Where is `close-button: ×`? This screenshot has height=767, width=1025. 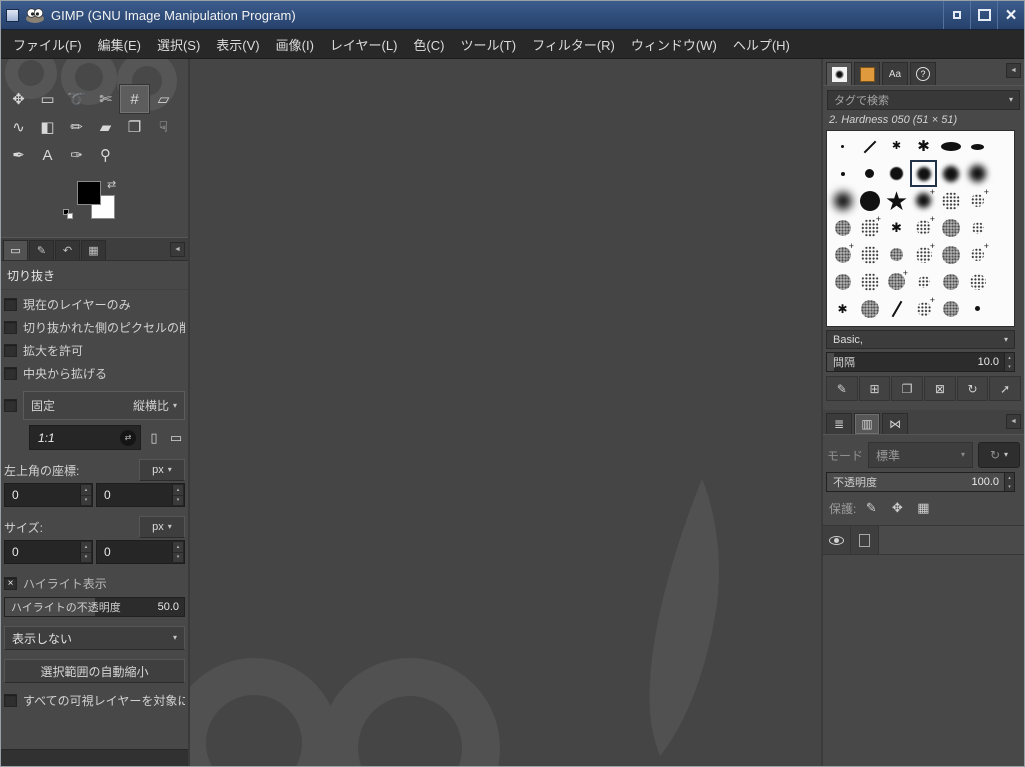
close-button: × is located at coordinates (1010, 15).